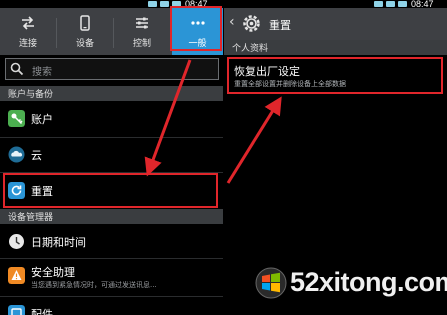  What do you see at coordinates (31, 218) in the screenshot?
I see `section-title: 设备管理器` at bounding box center [31, 218].